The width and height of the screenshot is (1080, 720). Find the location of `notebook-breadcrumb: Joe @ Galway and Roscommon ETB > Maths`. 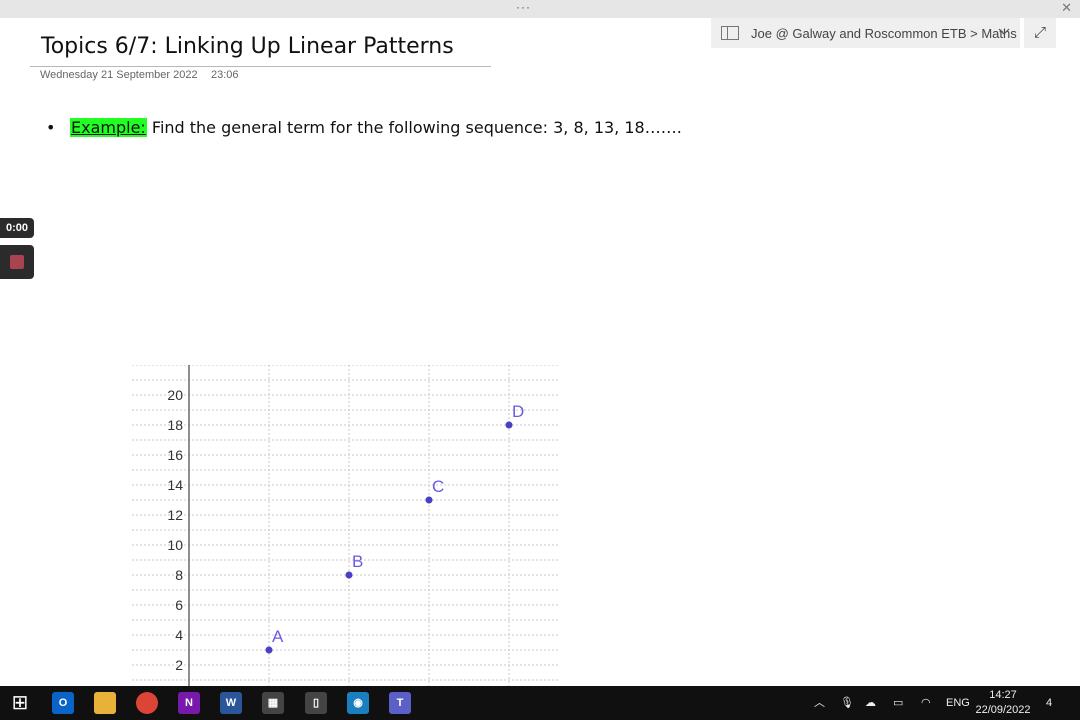

notebook-breadcrumb: Joe @ Galway and Roscommon ETB > Maths is located at coordinates (865, 33).